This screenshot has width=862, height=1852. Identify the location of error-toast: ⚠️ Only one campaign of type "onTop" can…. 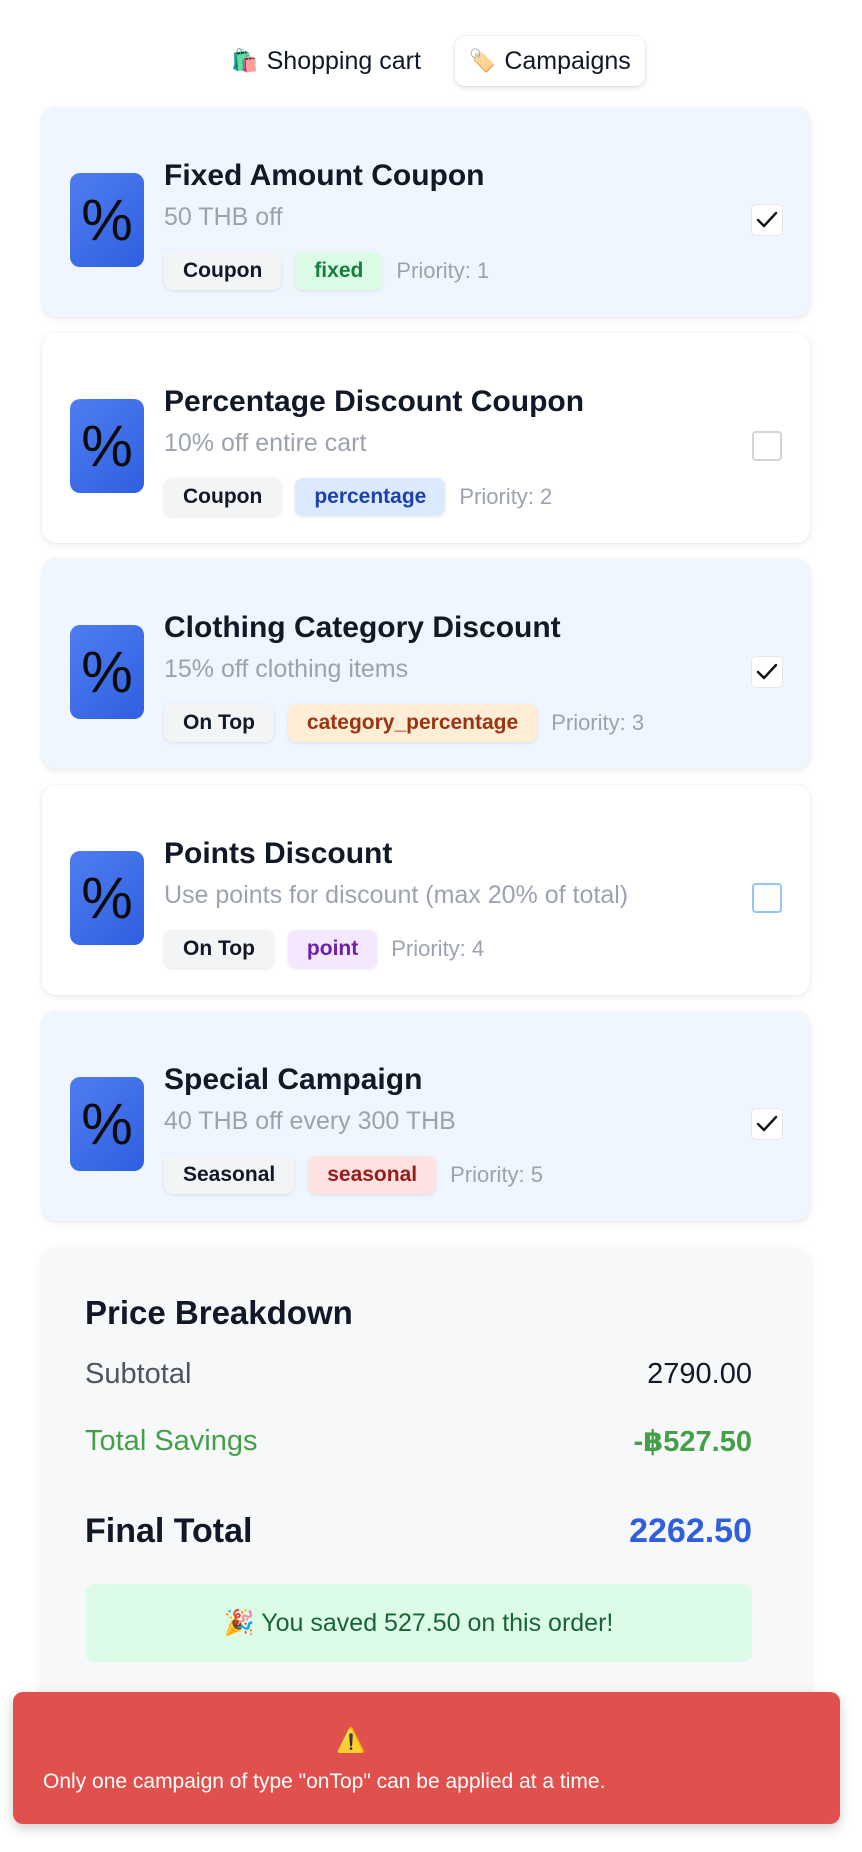
(426, 1758).